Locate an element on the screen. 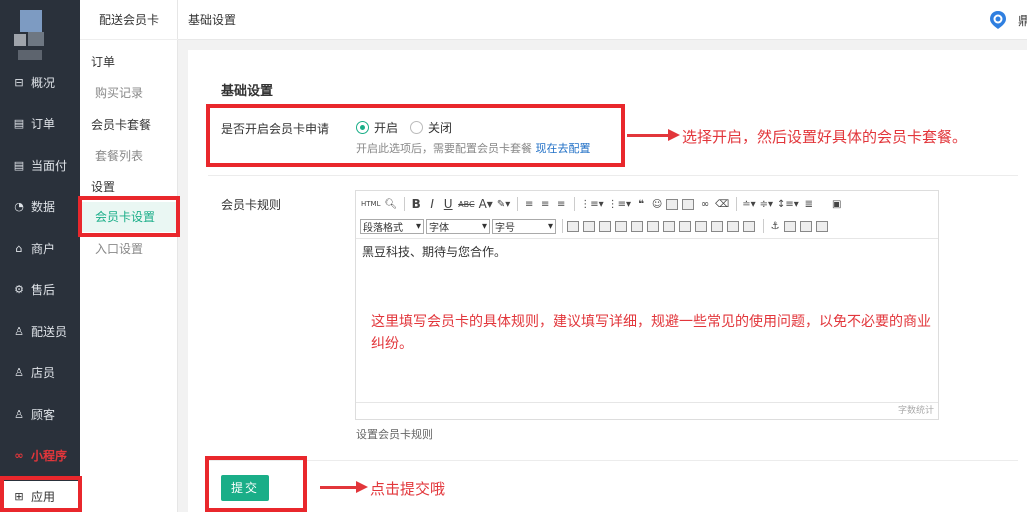  bold-button: B is located at coordinates (416, 204).